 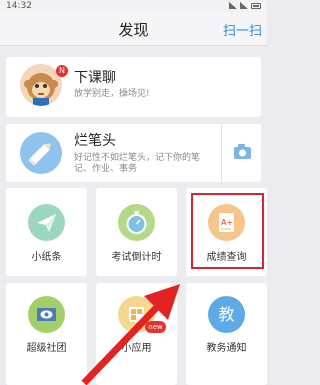 What do you see at coordinates (130, 334) in the screenshot?
I see `annotation-arrow` at bounding box center [130, 334].